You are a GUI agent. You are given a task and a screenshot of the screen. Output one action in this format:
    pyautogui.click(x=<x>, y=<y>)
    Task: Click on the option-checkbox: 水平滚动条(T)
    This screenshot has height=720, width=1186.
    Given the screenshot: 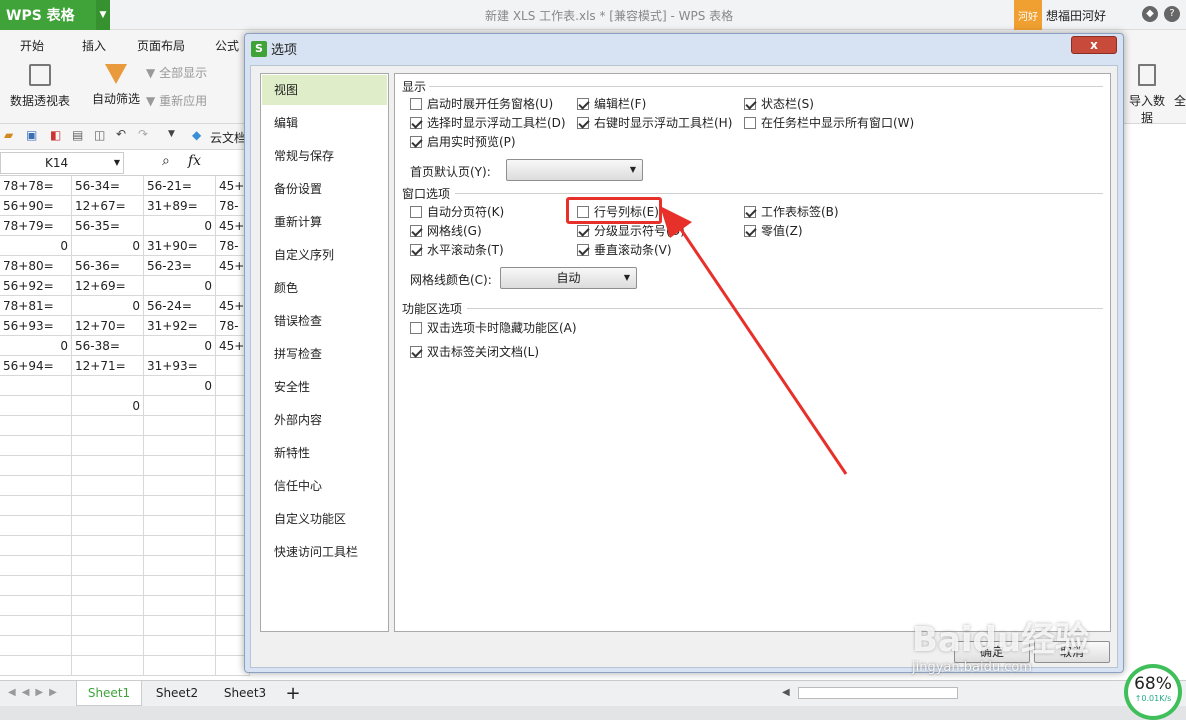 What is the action you would take?
    pyautogui.click(x=457, y=249)
    